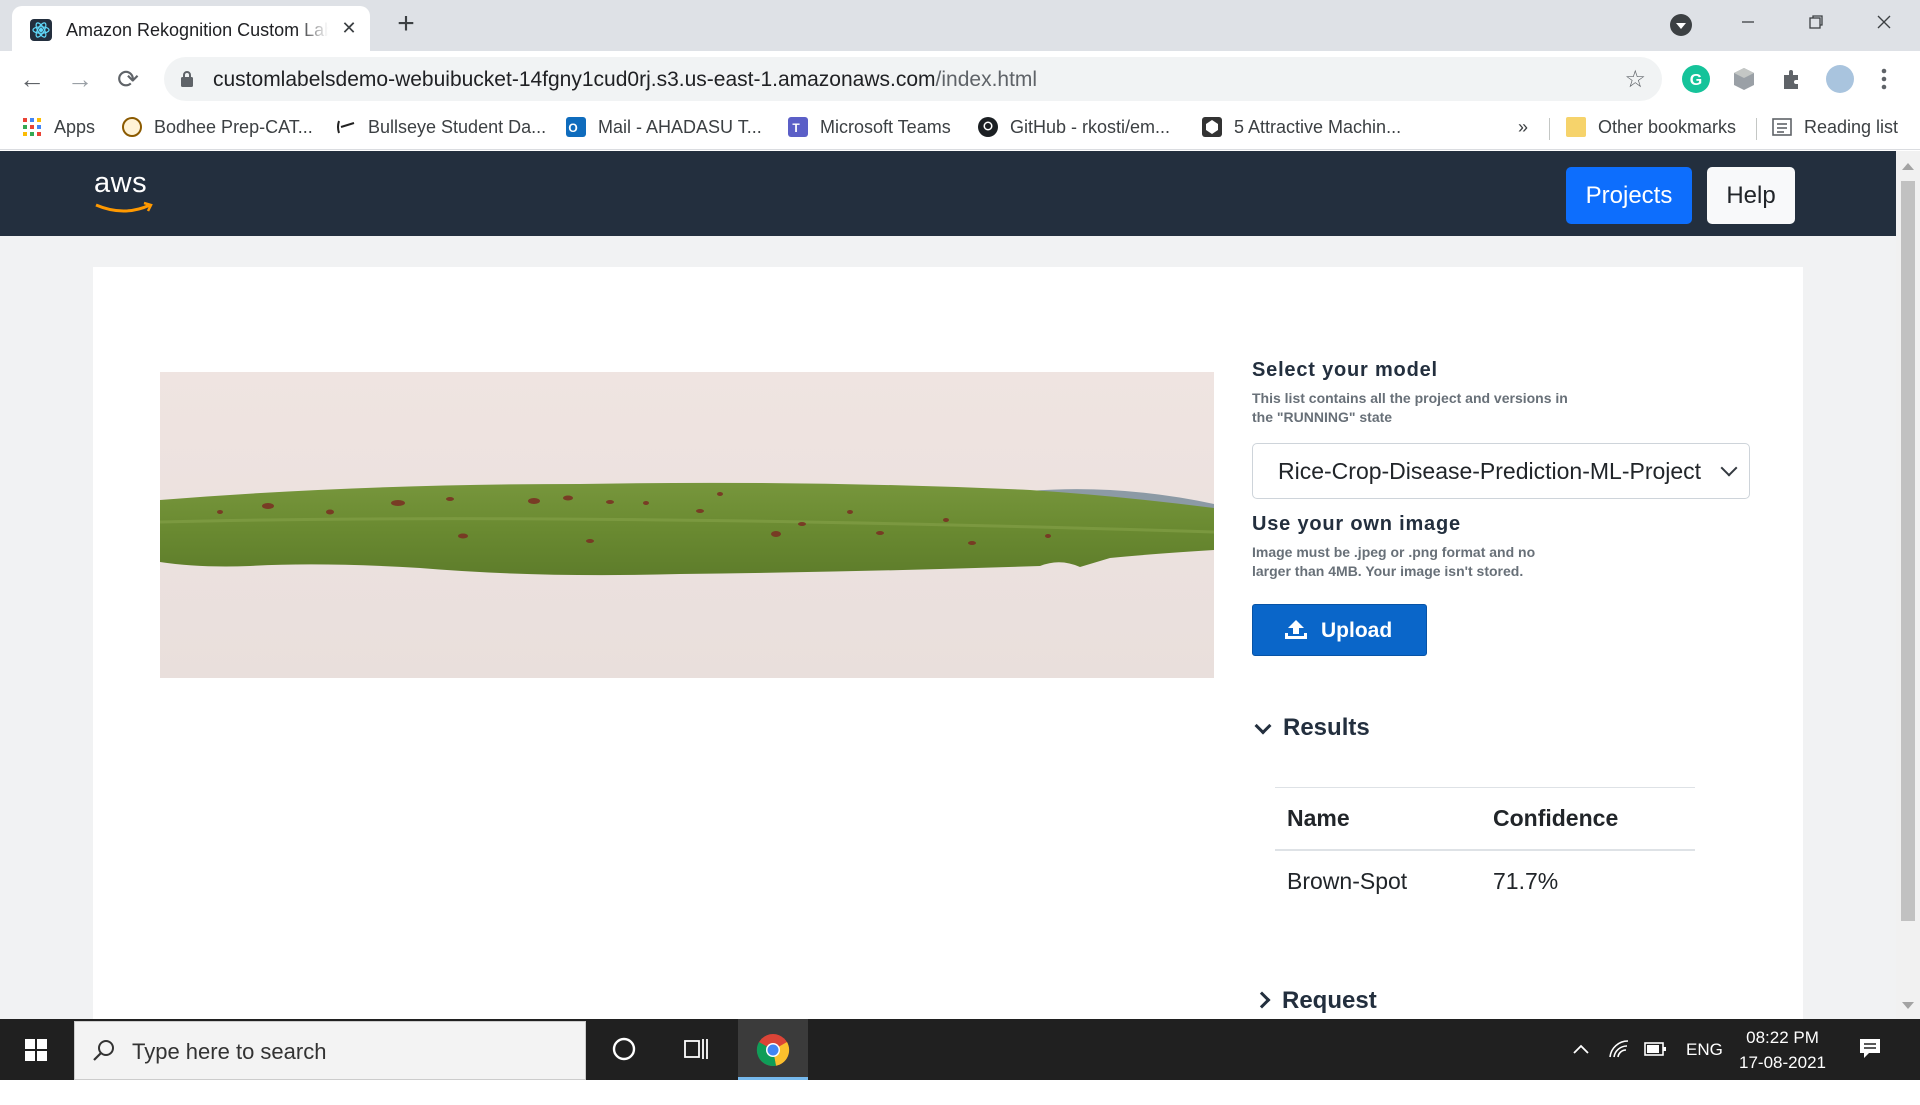 Image resolution: width=1920 pixels, height=1105 pixels. I want to click on tab-close-icon: ✕, so click(349, 28).